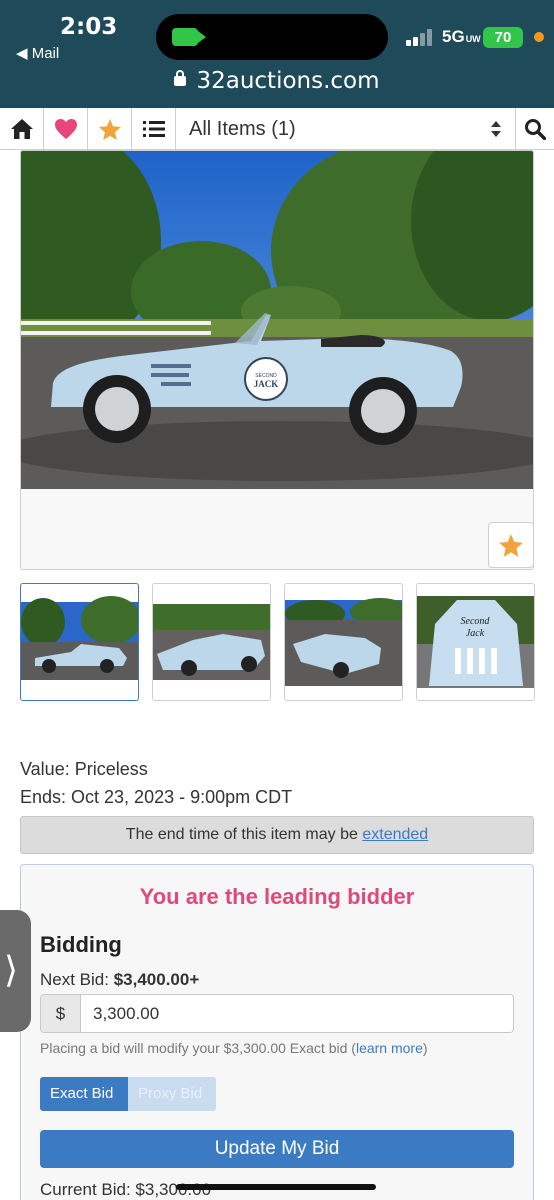  Describe the element at coordinates (272, 37) in the screenshot. I see `dynamic-island` at that location.